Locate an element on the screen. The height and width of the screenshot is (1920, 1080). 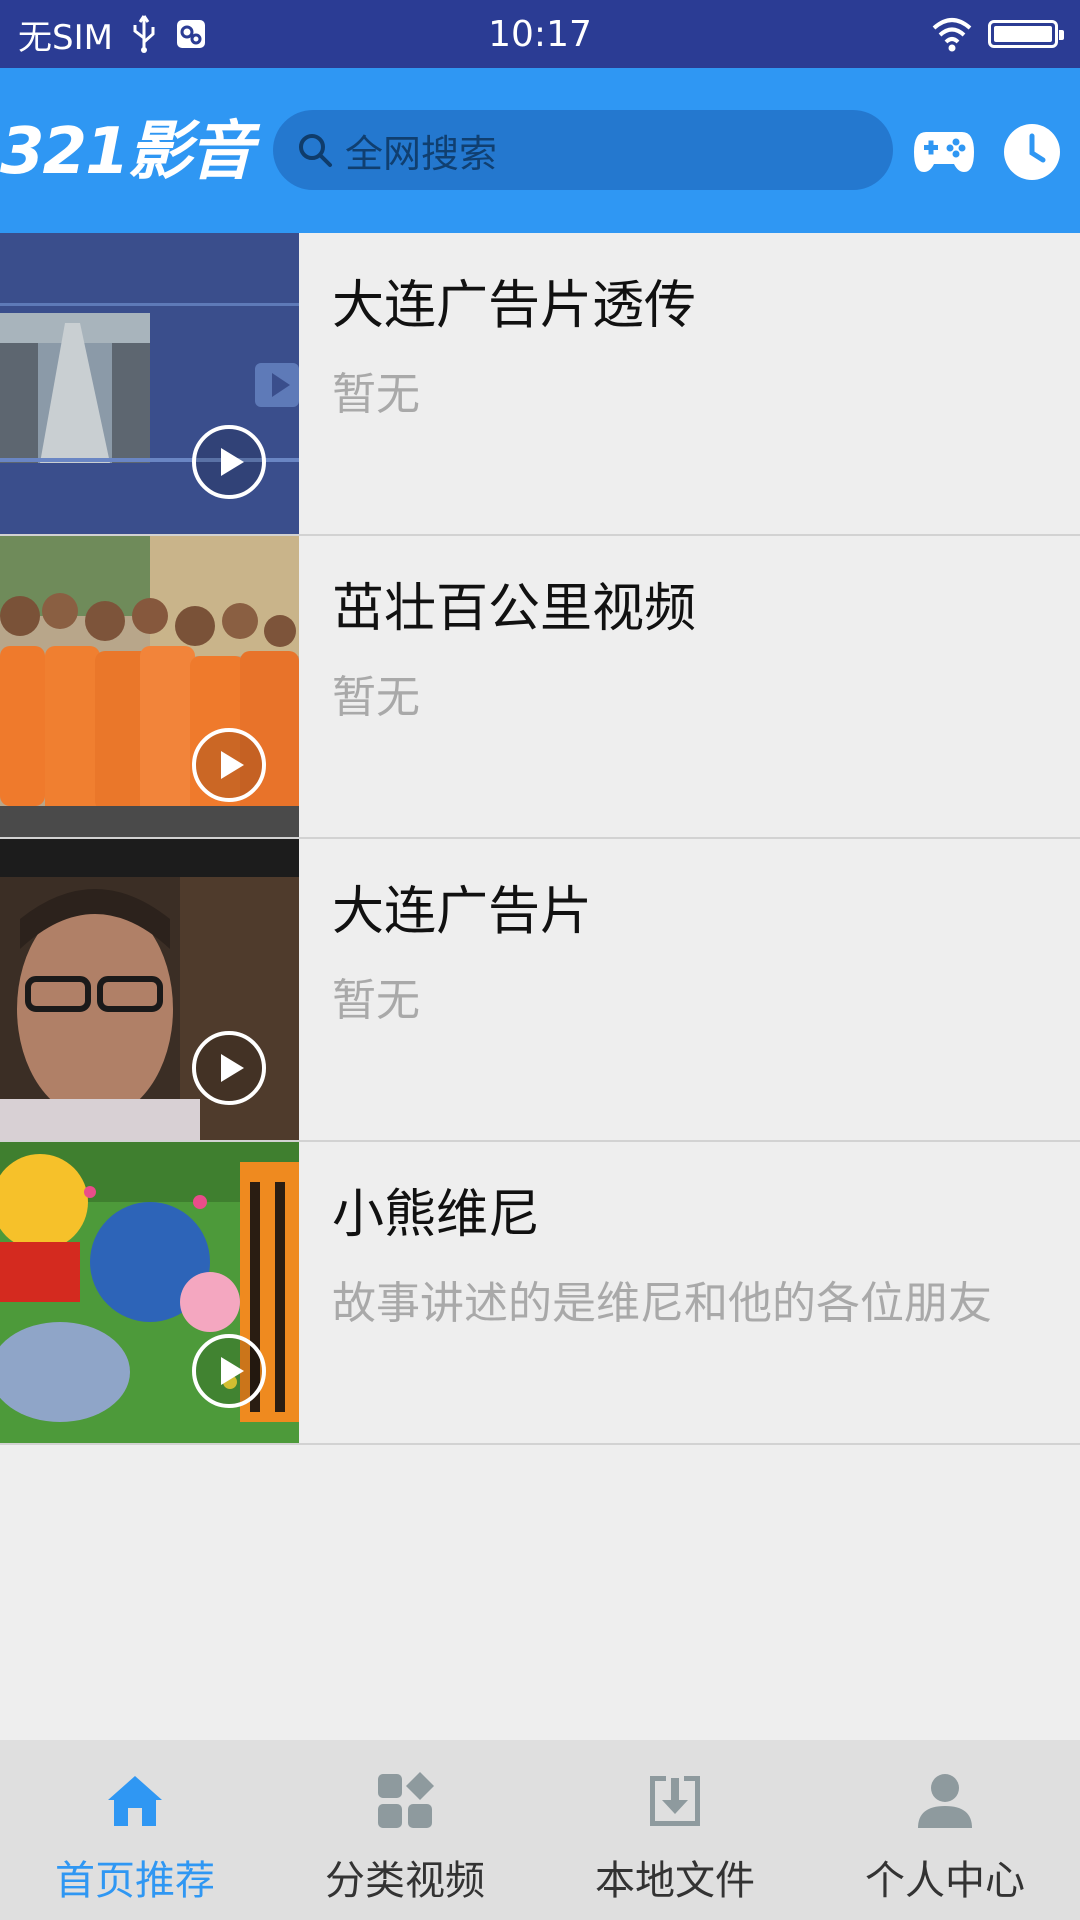
tab-local-files: 本地文件 is located at coordinates (675, 1830).